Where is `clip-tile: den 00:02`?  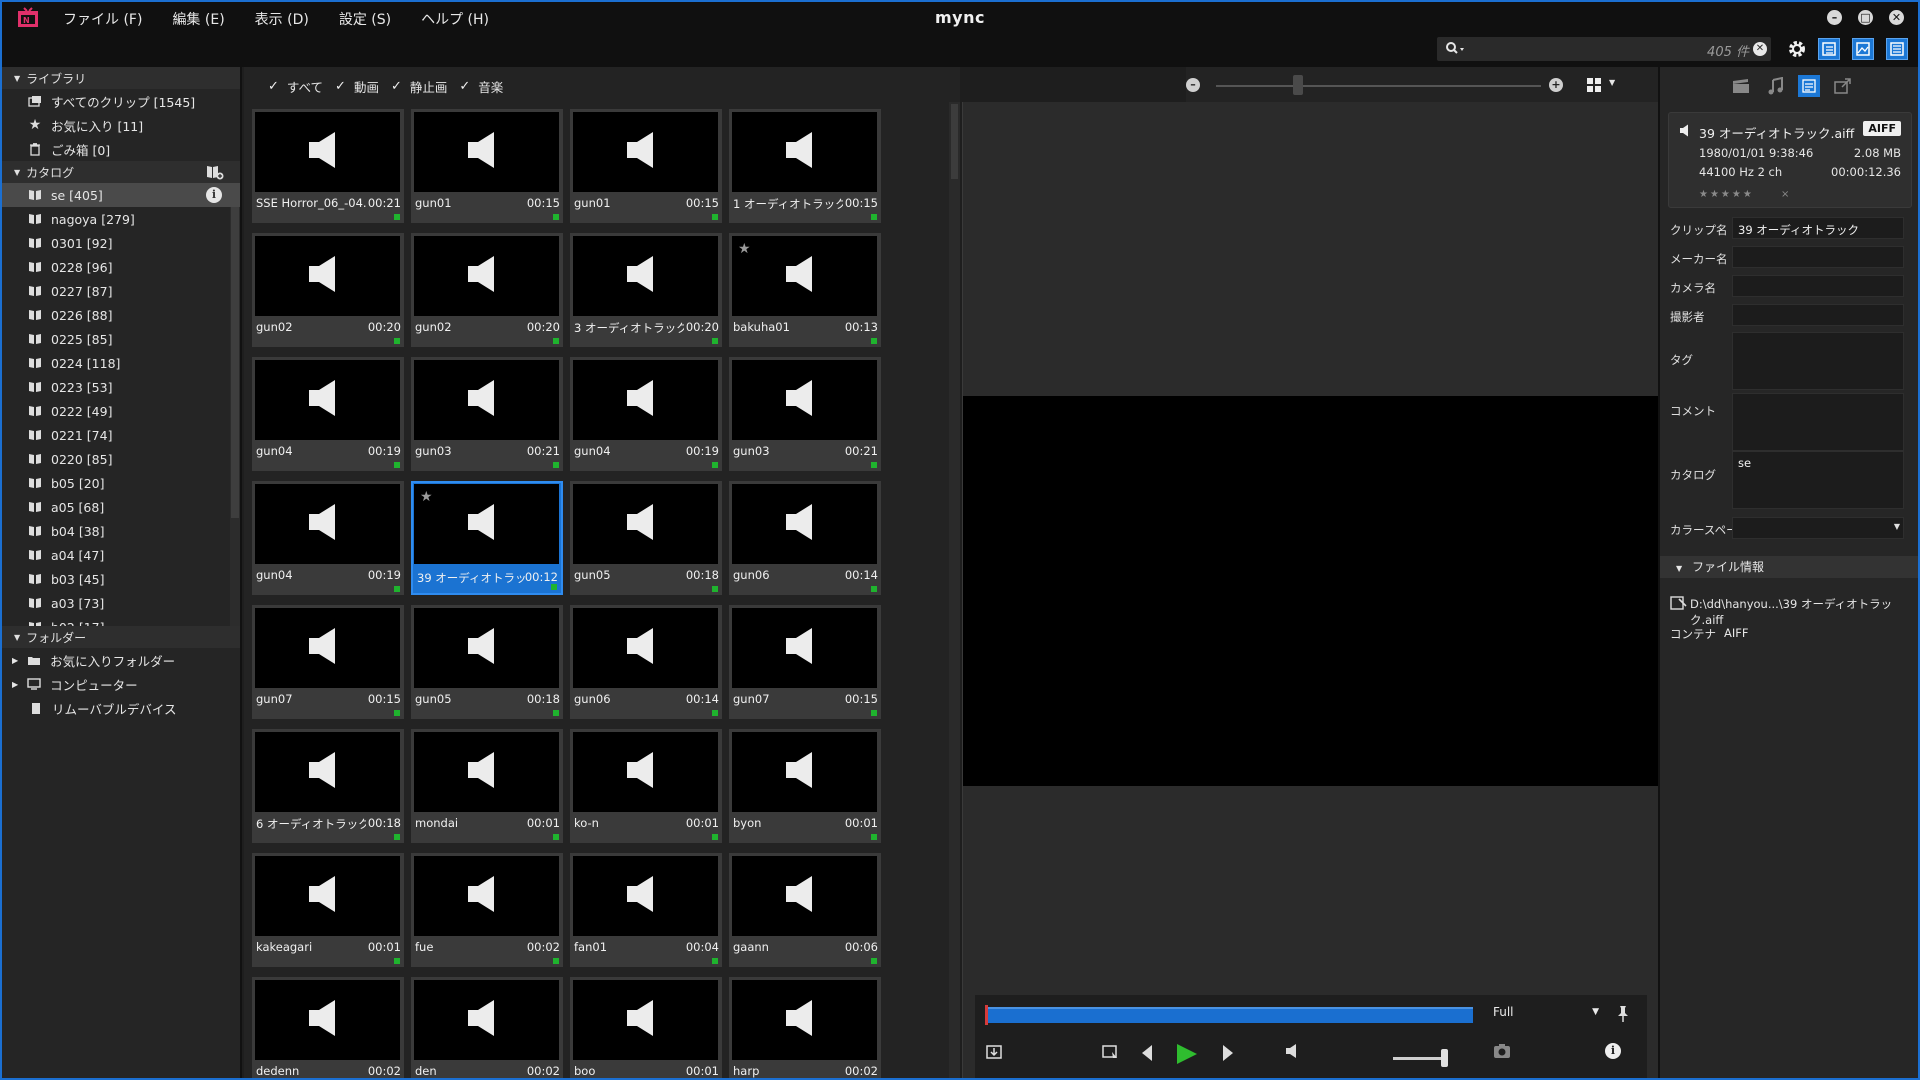 clip-tile: den 00:02 is located at coordinates (487, 1027).